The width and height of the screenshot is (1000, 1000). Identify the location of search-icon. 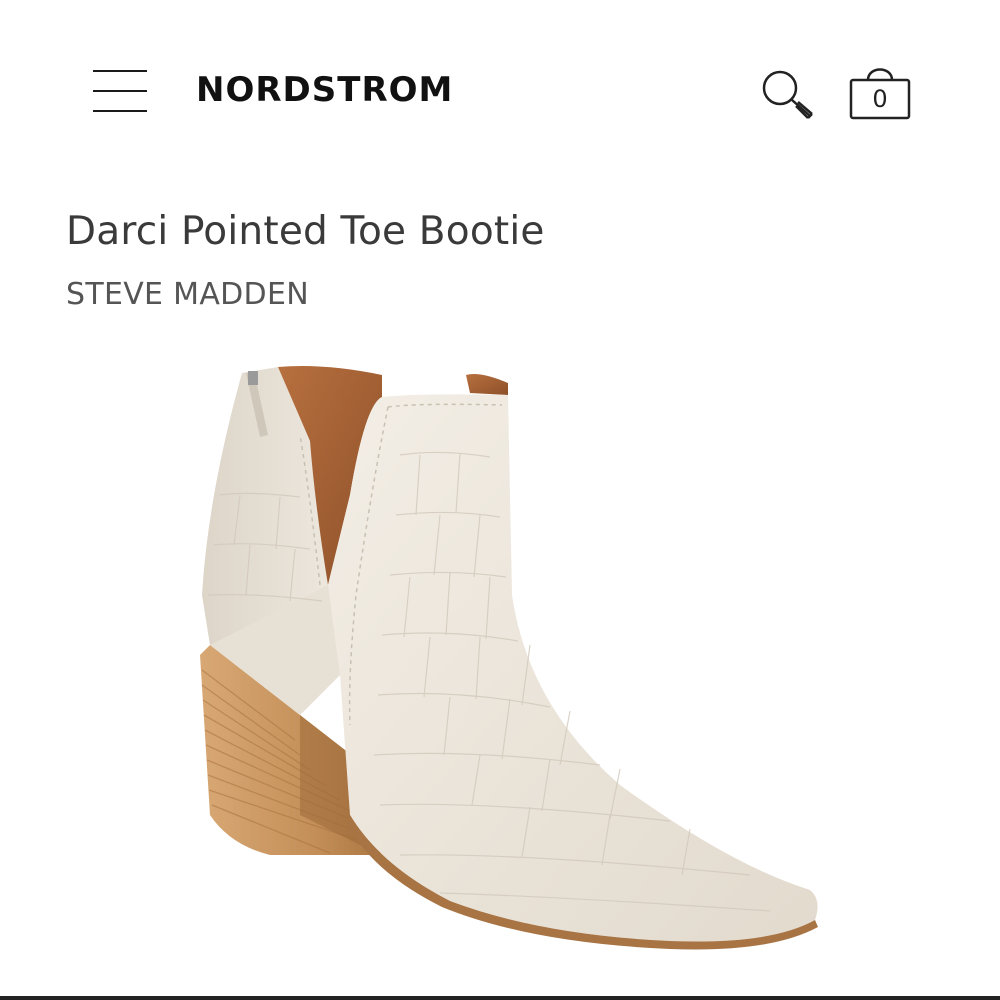
(787, 94).